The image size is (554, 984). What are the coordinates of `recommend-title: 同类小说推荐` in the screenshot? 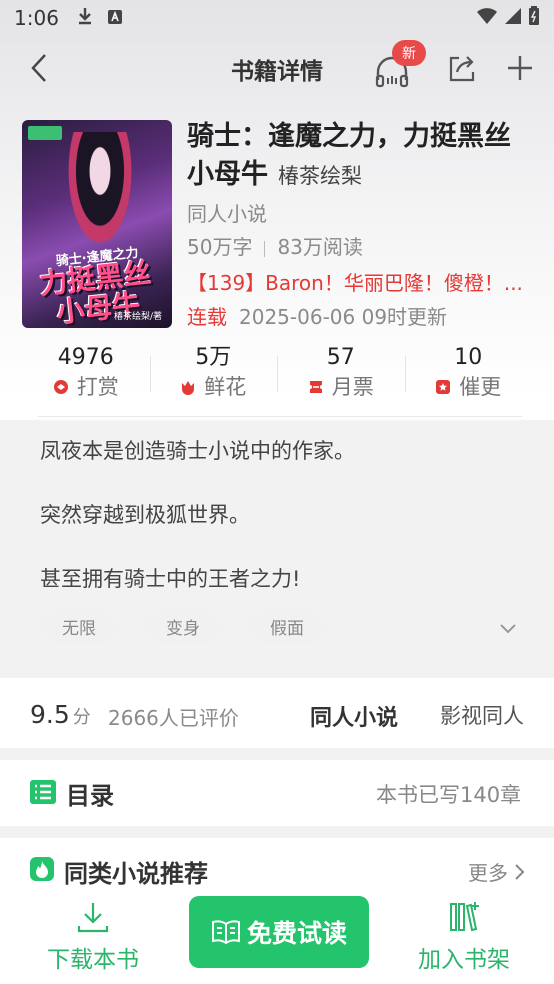 It's located at (136, 874).